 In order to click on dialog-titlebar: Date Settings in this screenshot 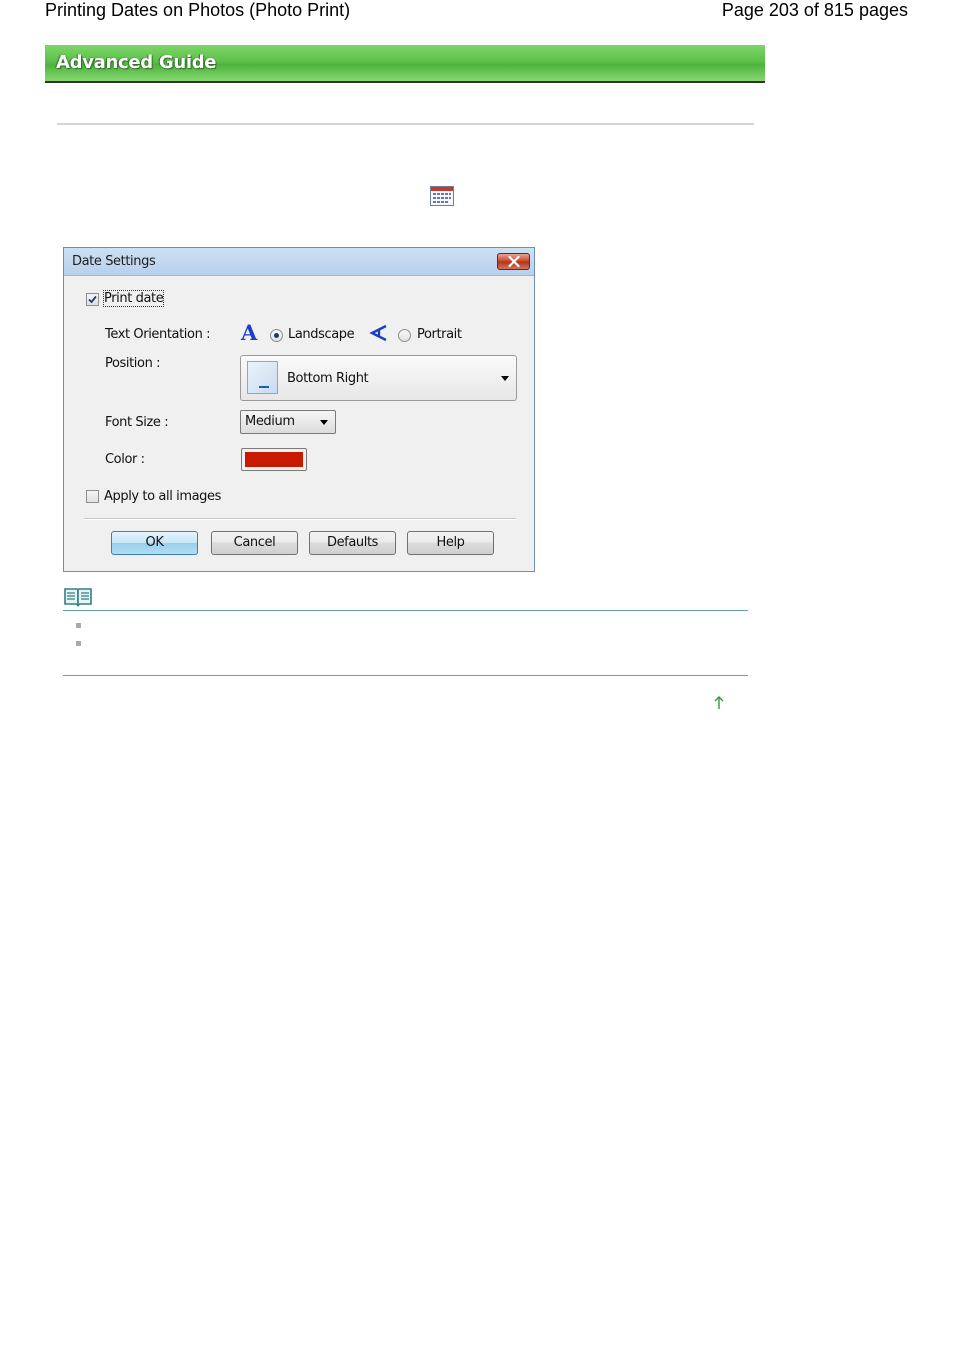, I will do `click(299, 262)`.